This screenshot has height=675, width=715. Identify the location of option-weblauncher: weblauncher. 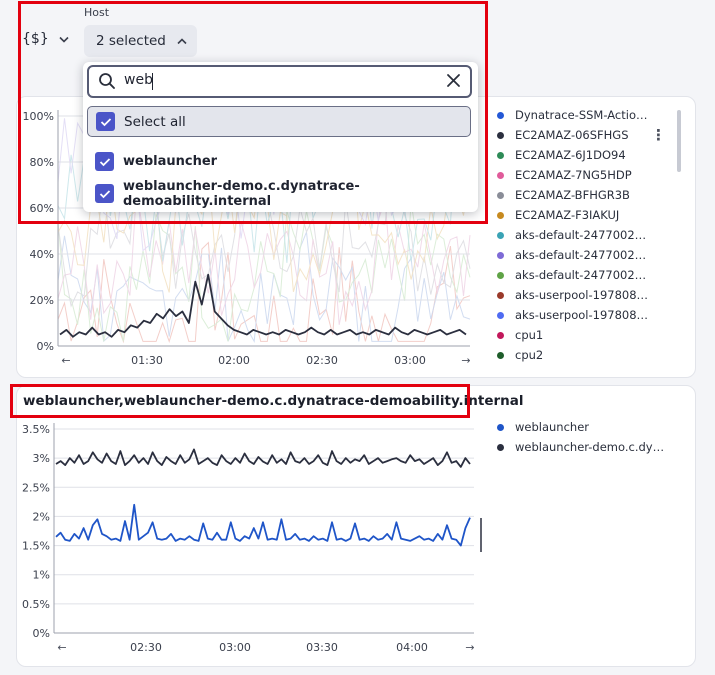
(279, 161).